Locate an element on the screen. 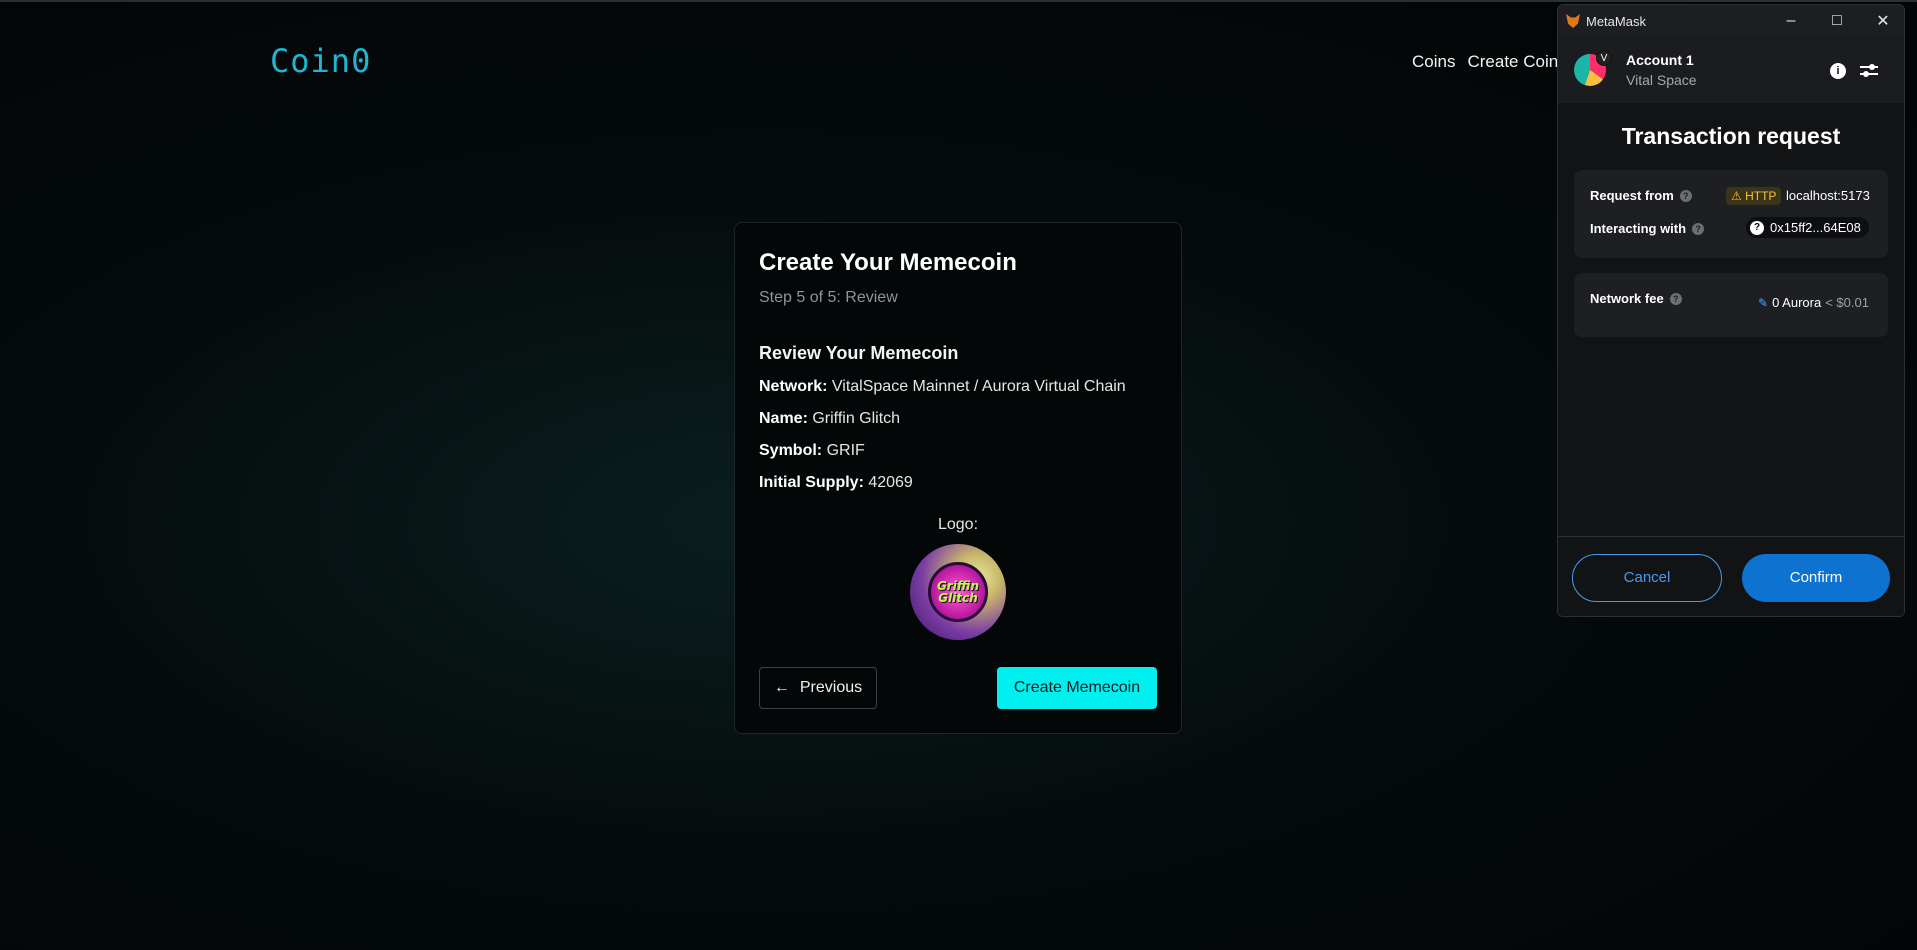 This screenshot has height=950, width=1917. transaction-title: Transaction request is located at coordinates (1731, 136).